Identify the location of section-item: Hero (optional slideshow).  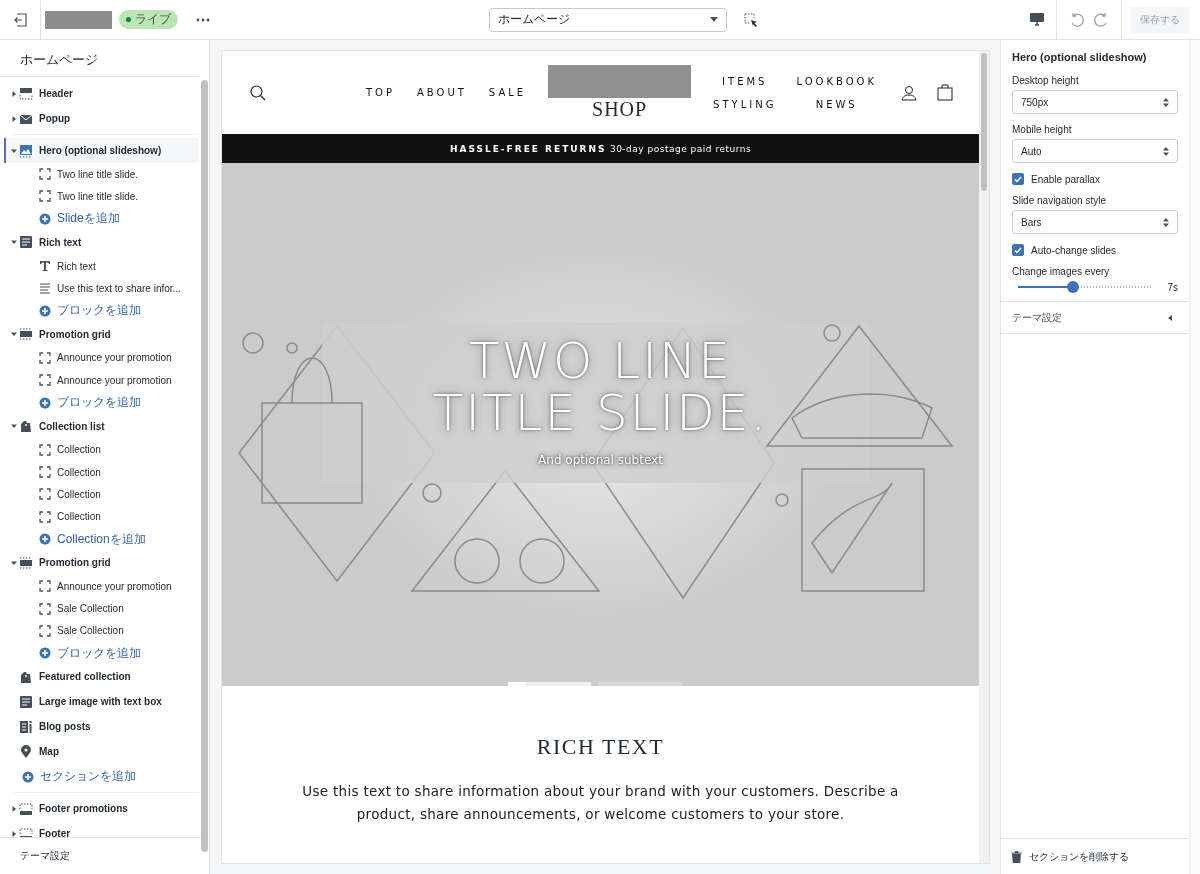
(101, 150).